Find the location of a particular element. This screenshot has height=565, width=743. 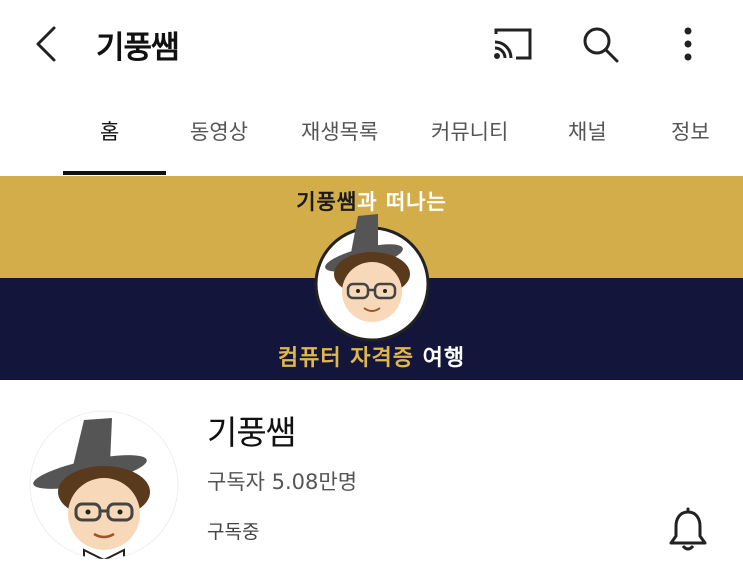

banner-subheadline-gold: 컴퓨터 자격증 is located at coordinates (345, 358).